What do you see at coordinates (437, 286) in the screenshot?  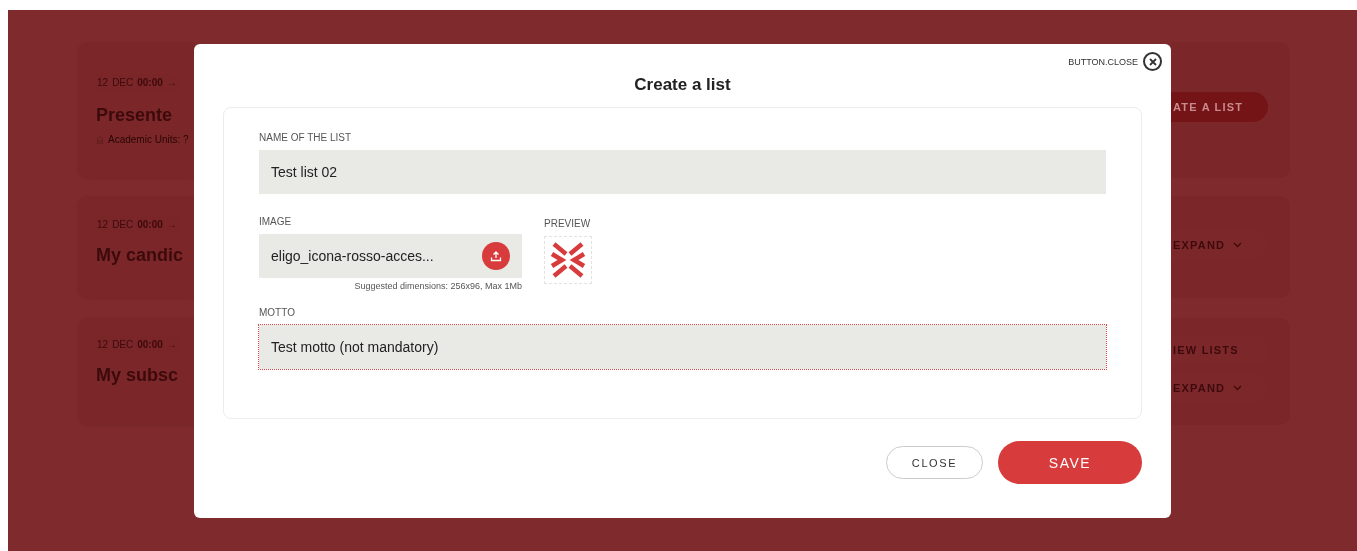 I see `hint-text: Suggested dimensions: 256x96, Max 1Mb` at bounding box center [437, 286].